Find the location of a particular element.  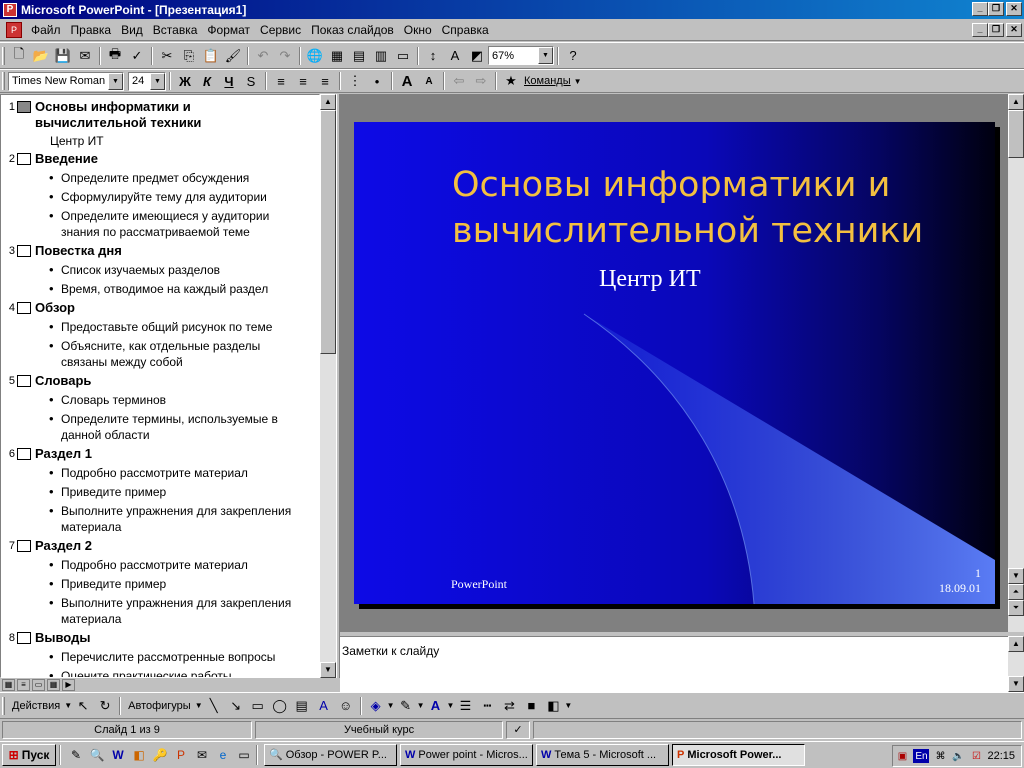

language-indicator: En is located at coordinates (921, 756).